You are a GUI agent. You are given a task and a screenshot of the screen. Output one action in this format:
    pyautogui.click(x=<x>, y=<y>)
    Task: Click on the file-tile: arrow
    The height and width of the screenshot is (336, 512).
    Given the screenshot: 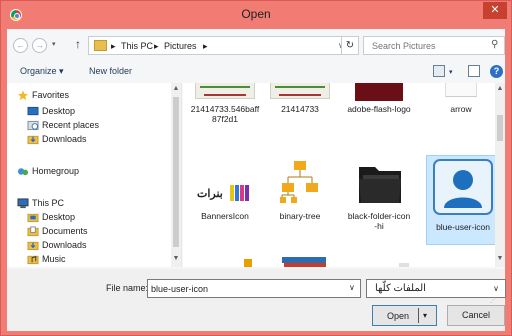 What is the action you would take?
    pyautogui.click(x=461, y=110)
    